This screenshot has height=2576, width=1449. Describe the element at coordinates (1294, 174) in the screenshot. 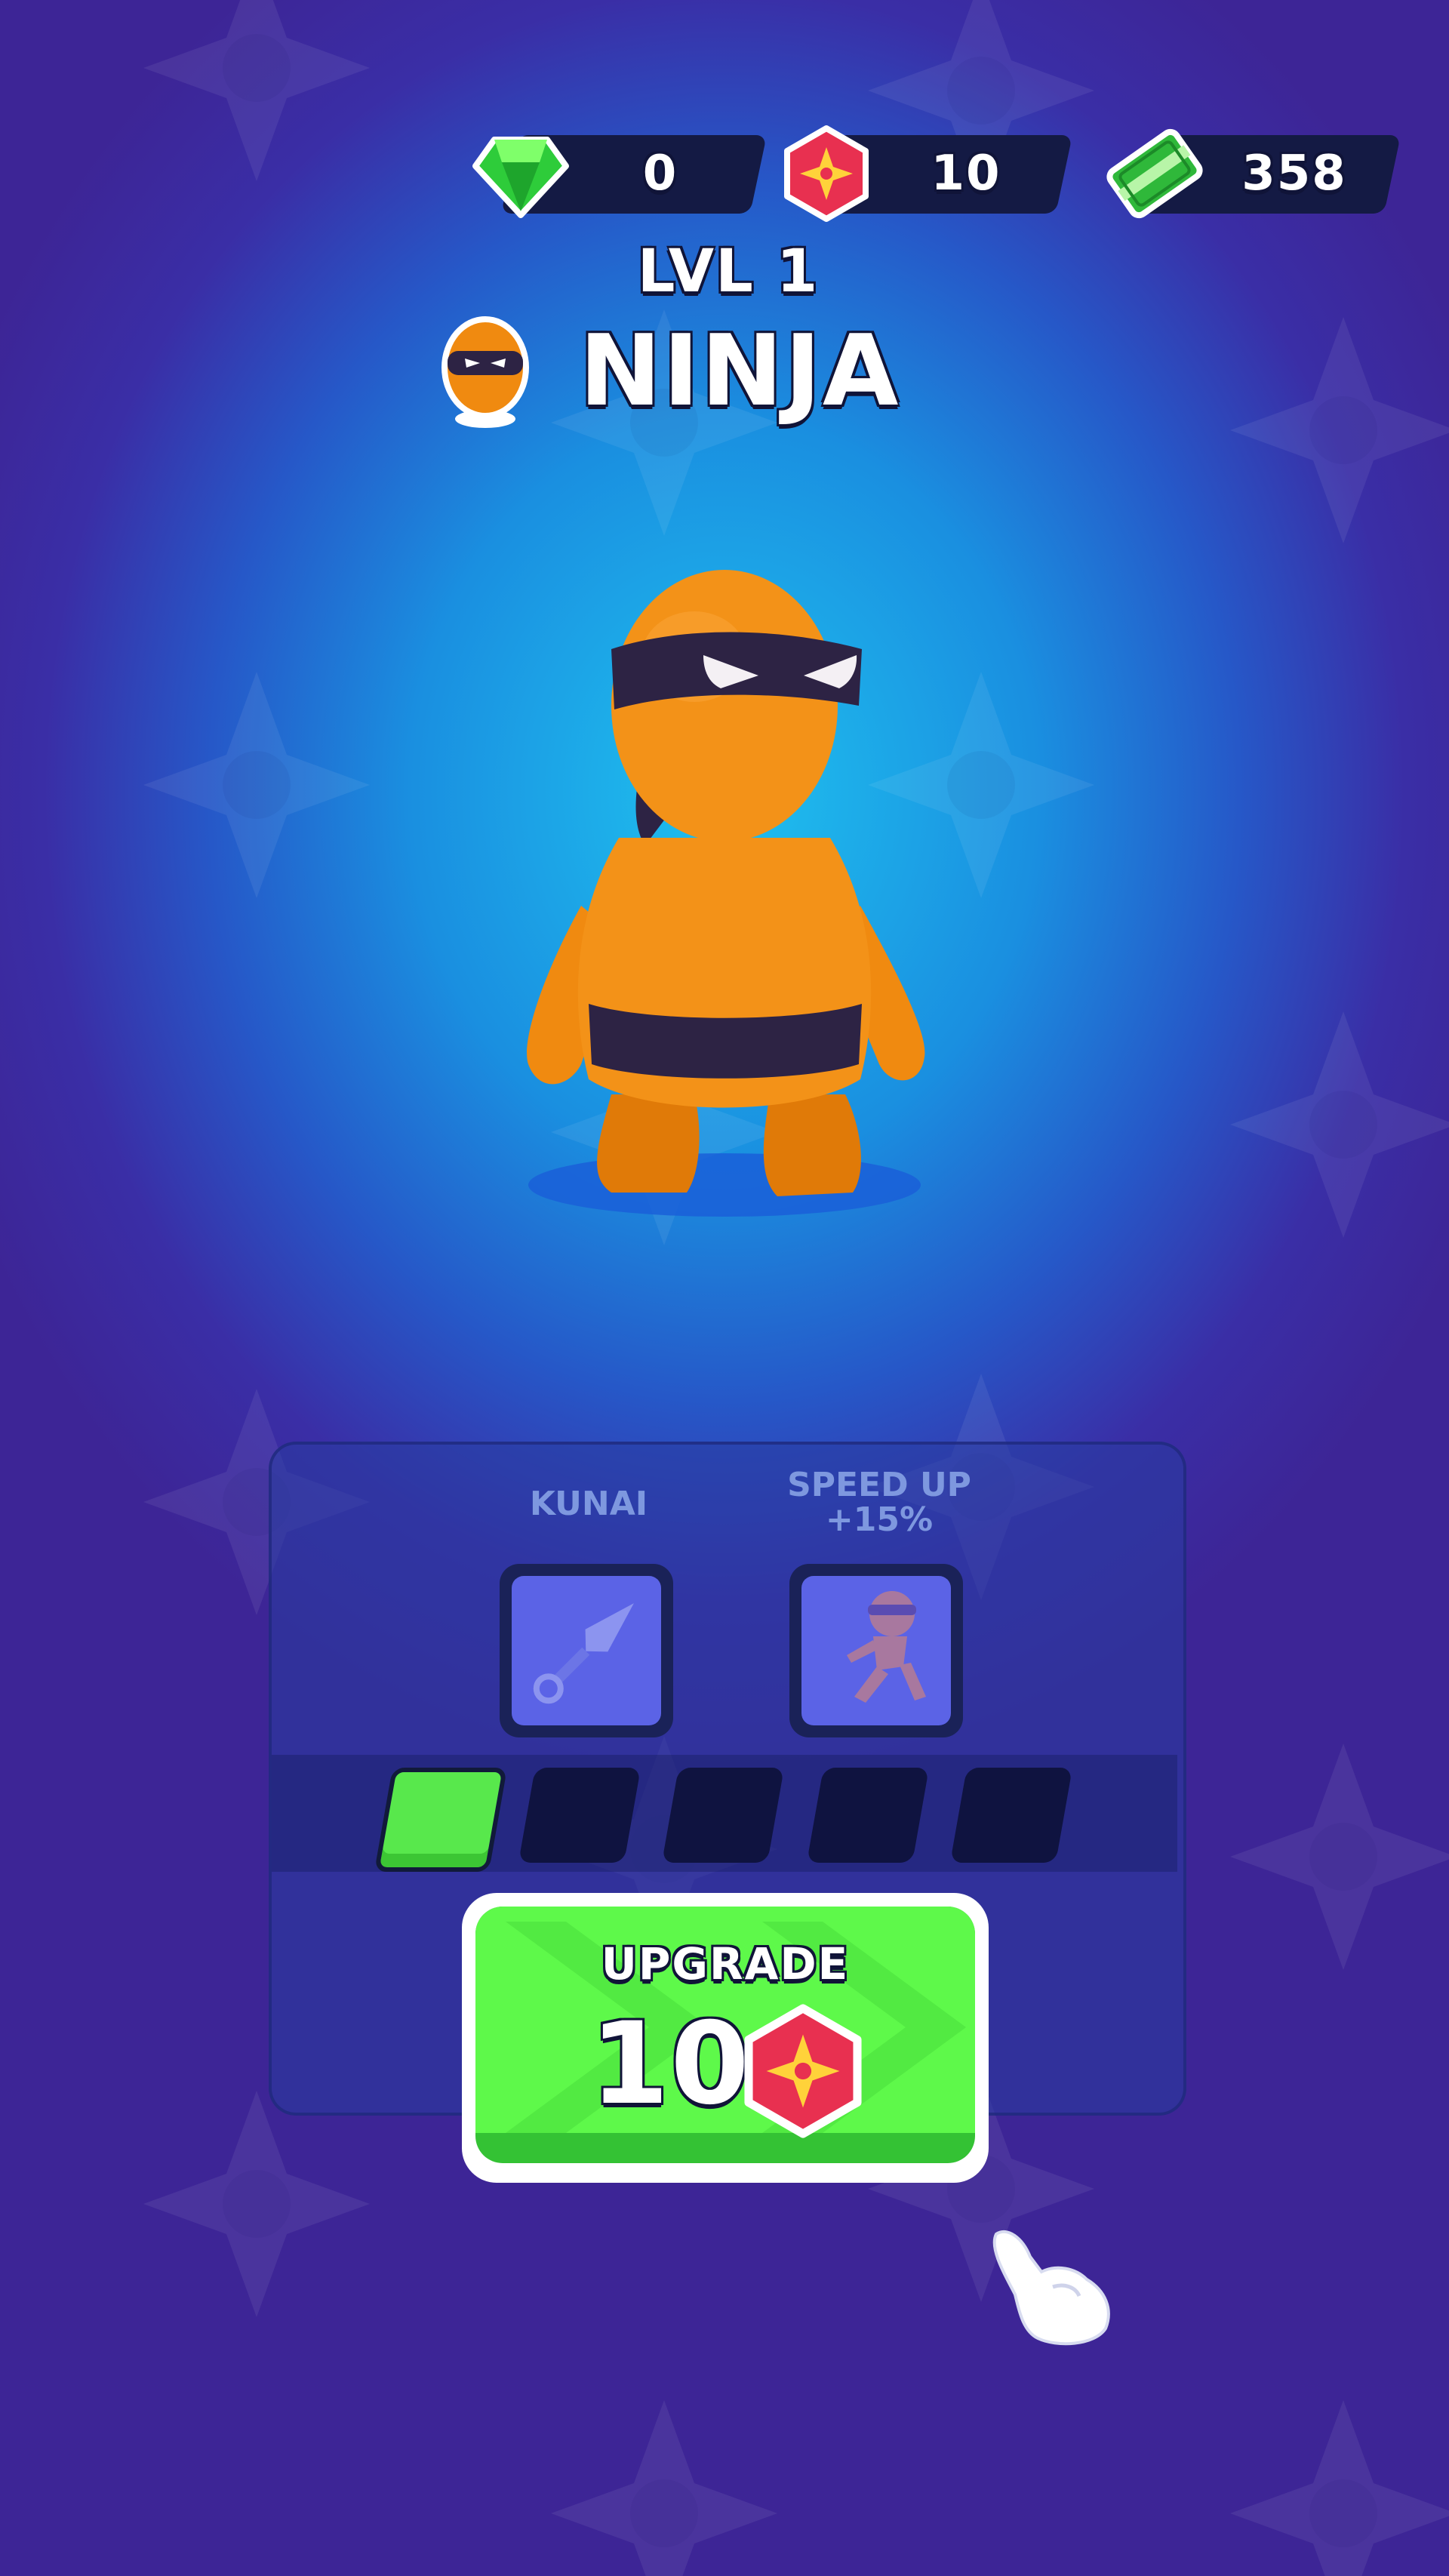

I see `cash-value: 358` at that location.